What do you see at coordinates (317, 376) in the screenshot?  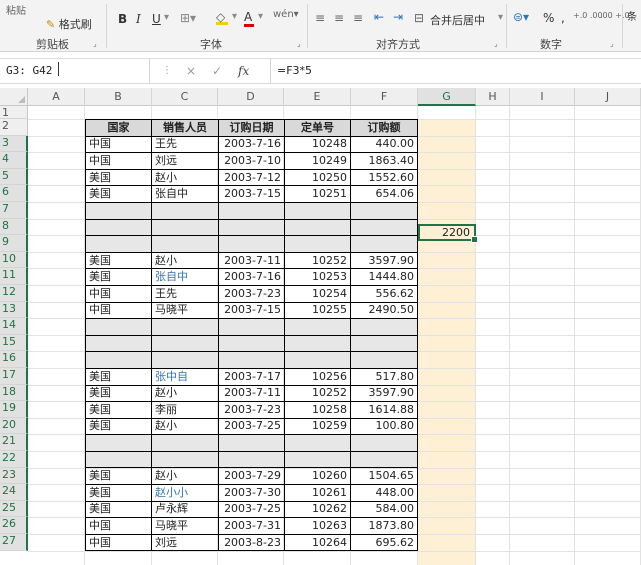 I see `table-cell: 10256` at bounding box center [317, 376].